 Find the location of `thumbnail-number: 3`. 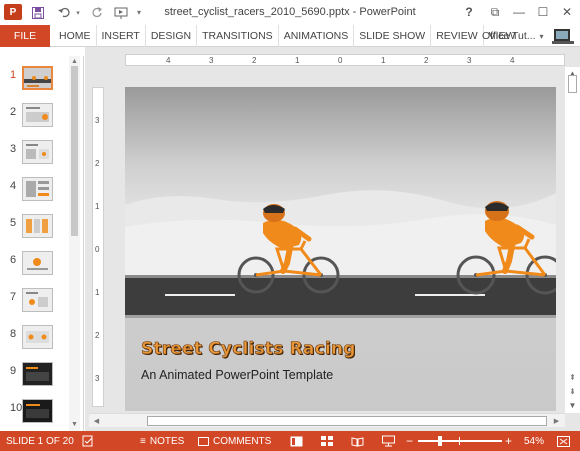

thumbnail-number: 3 is located at coordinates (13, 149).